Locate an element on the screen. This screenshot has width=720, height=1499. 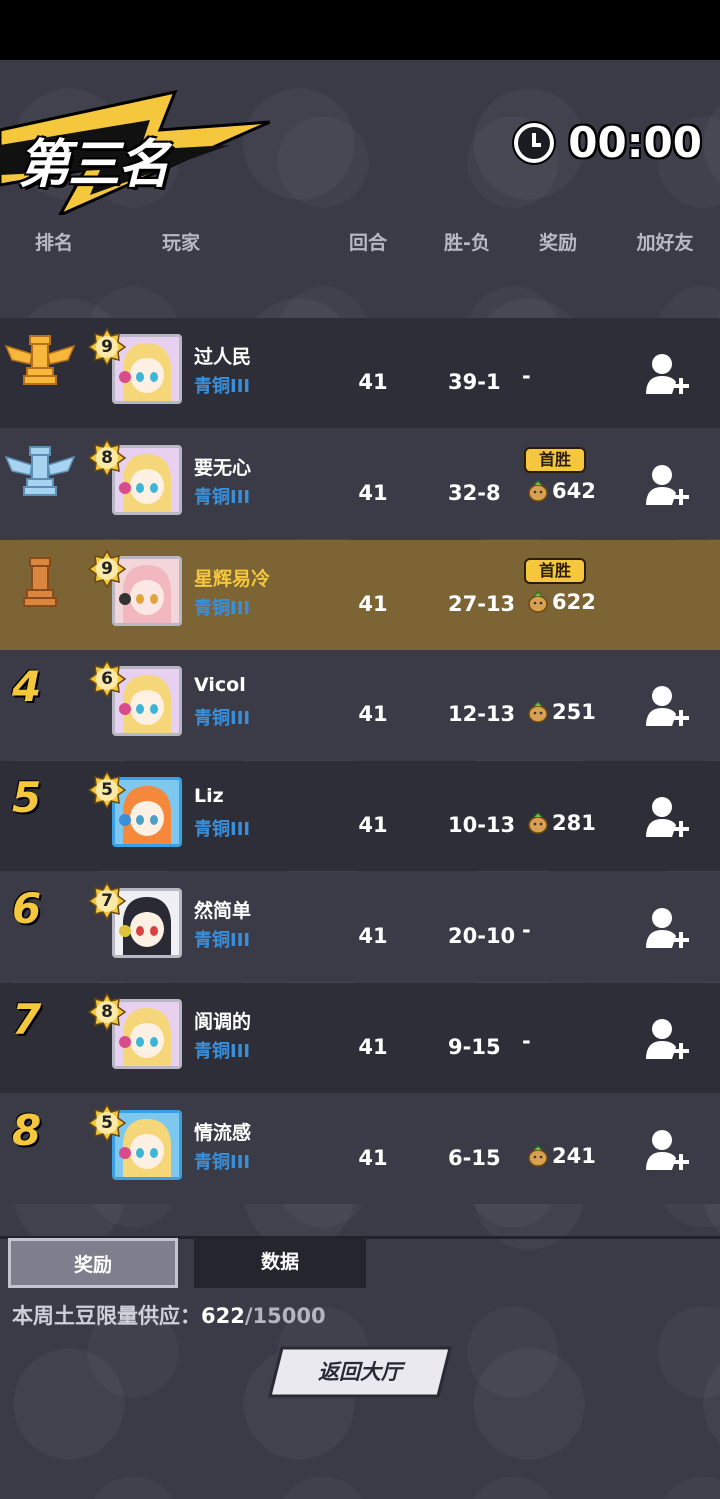
table-row: 7 8 阆调的青铜III 41 9-15- is located at coordinates (360, 1037).